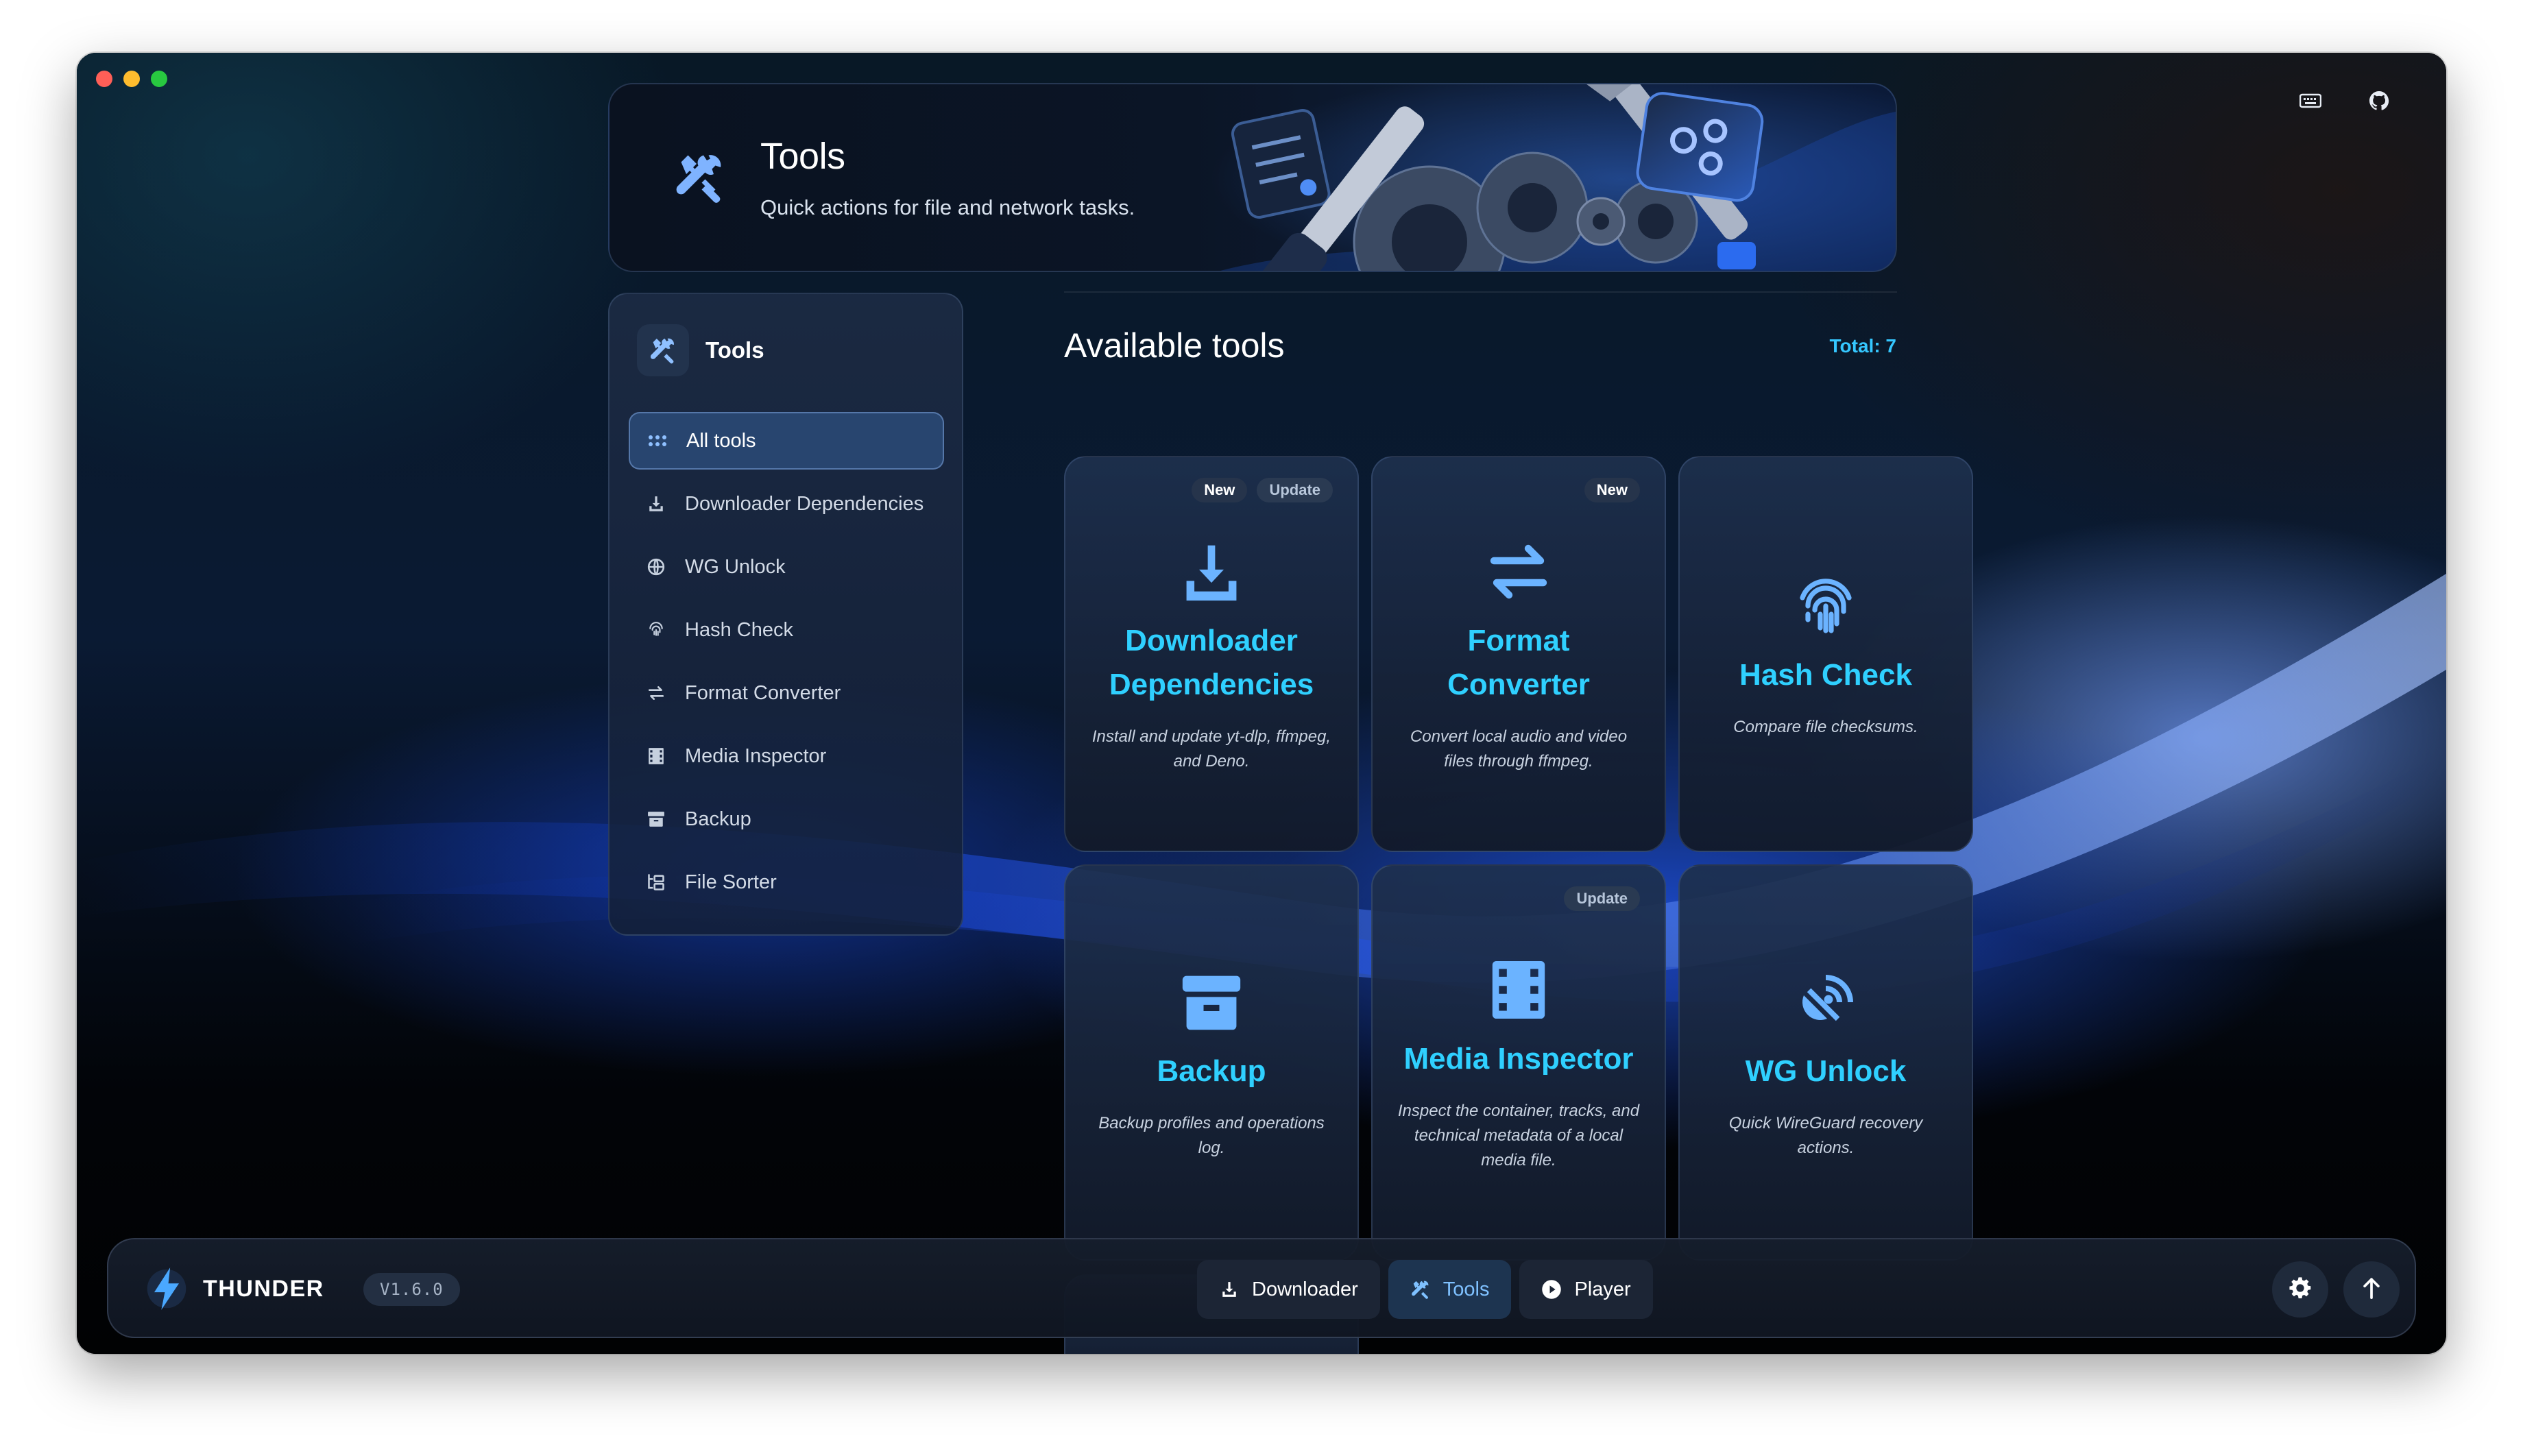  Describe the element at coordinates (411, 1289) in the screenshot. I see `version-badge: V1.6.0` at that location.